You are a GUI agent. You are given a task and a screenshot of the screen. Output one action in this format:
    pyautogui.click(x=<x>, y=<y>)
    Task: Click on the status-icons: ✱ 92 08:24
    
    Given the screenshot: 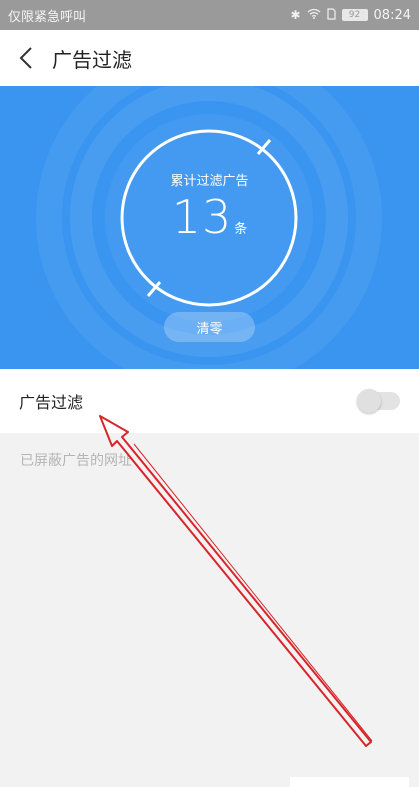 What is the action you would take?
    pyautogui.click(x=350, y=15)
    